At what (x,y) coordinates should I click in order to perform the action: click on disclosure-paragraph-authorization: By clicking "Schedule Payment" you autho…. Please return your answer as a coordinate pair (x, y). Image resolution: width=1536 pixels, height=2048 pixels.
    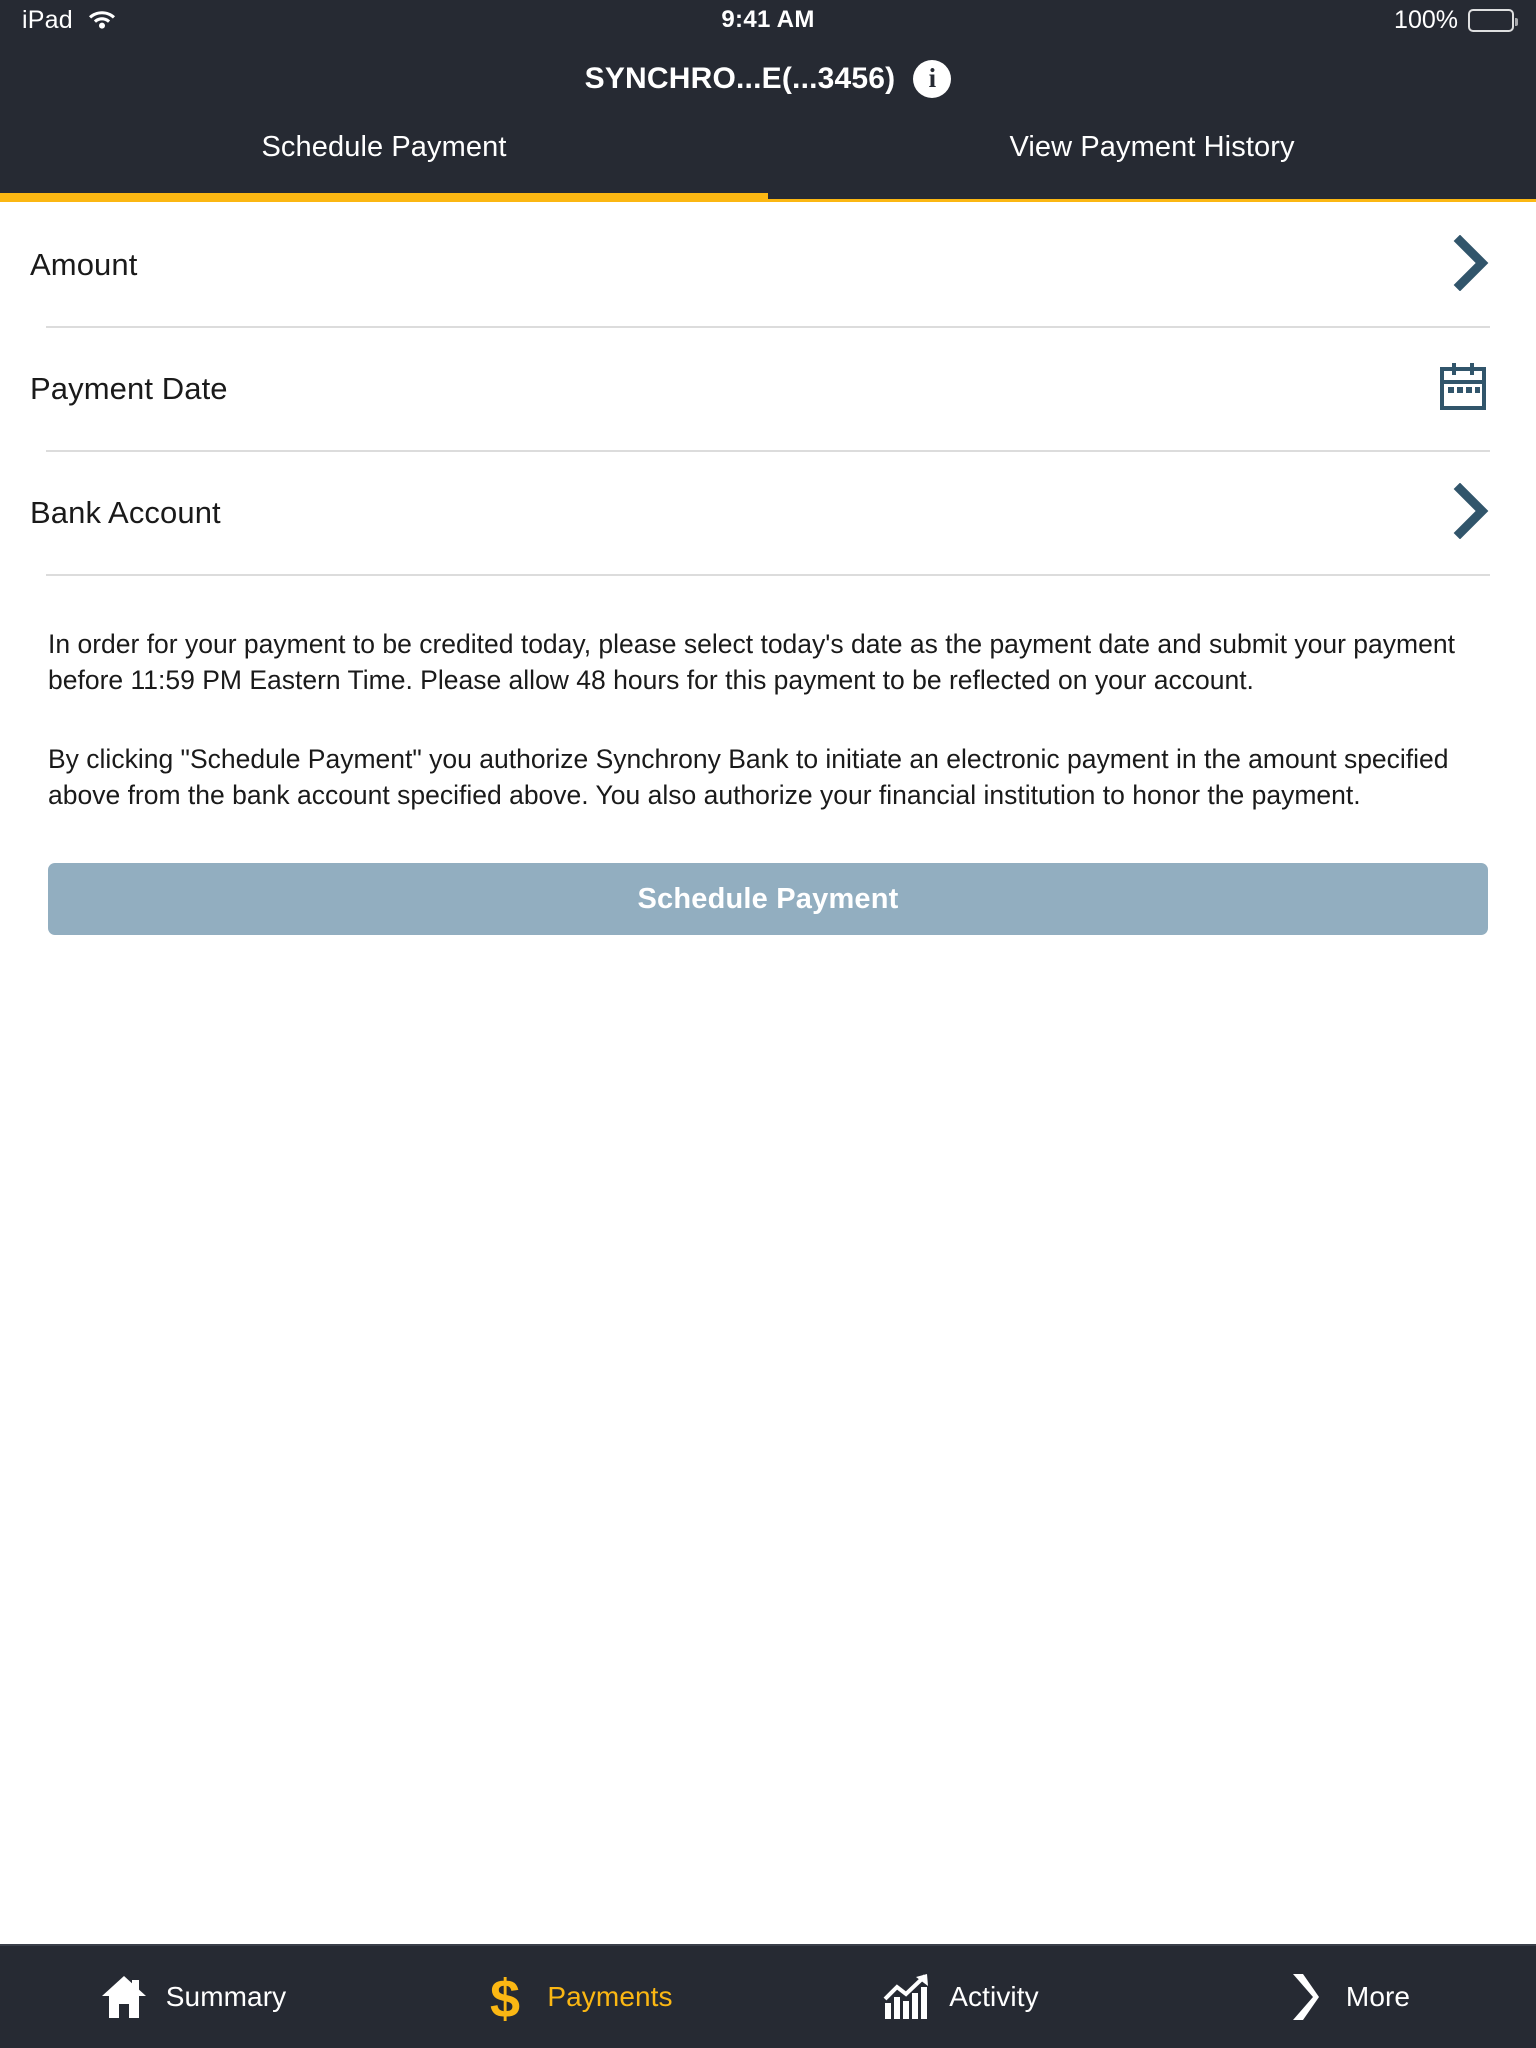
    Looking at the image, I should click on (748, 776).